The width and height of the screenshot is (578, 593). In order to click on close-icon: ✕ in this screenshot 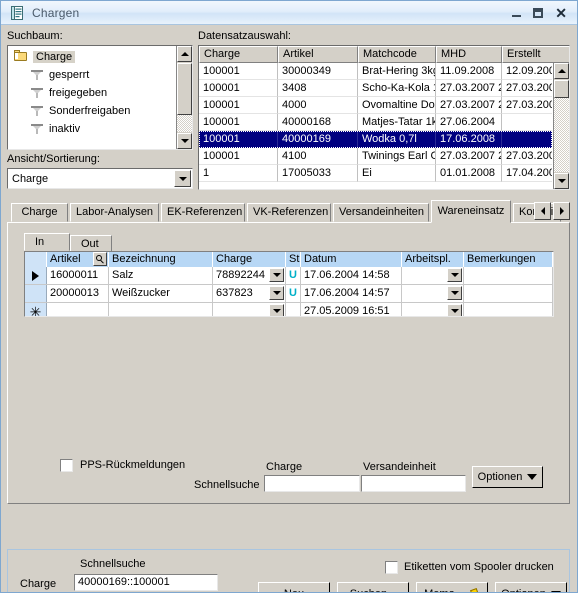, I will do `click(561, 13)`.